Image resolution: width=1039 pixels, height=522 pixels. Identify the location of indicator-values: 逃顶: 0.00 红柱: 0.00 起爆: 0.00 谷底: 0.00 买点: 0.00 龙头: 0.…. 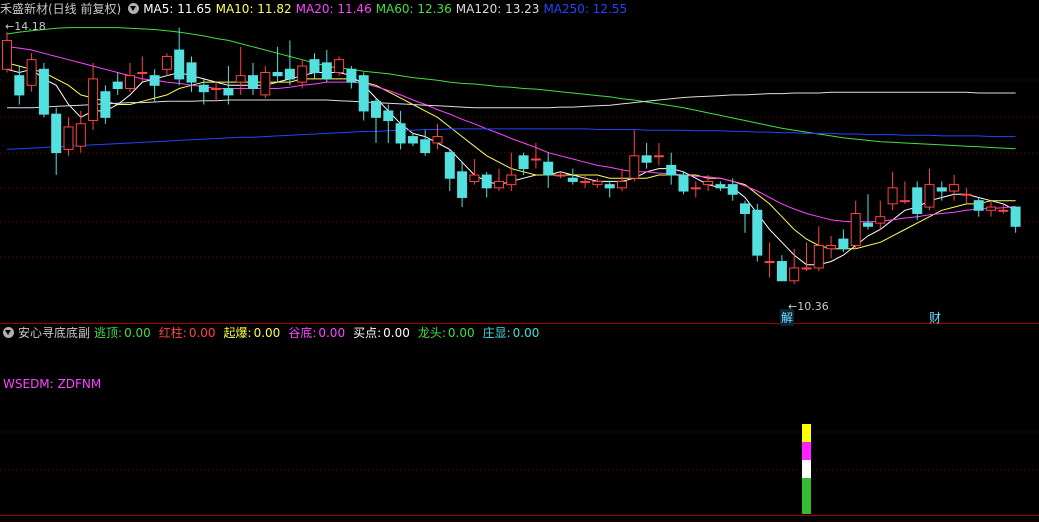
(320, 333).